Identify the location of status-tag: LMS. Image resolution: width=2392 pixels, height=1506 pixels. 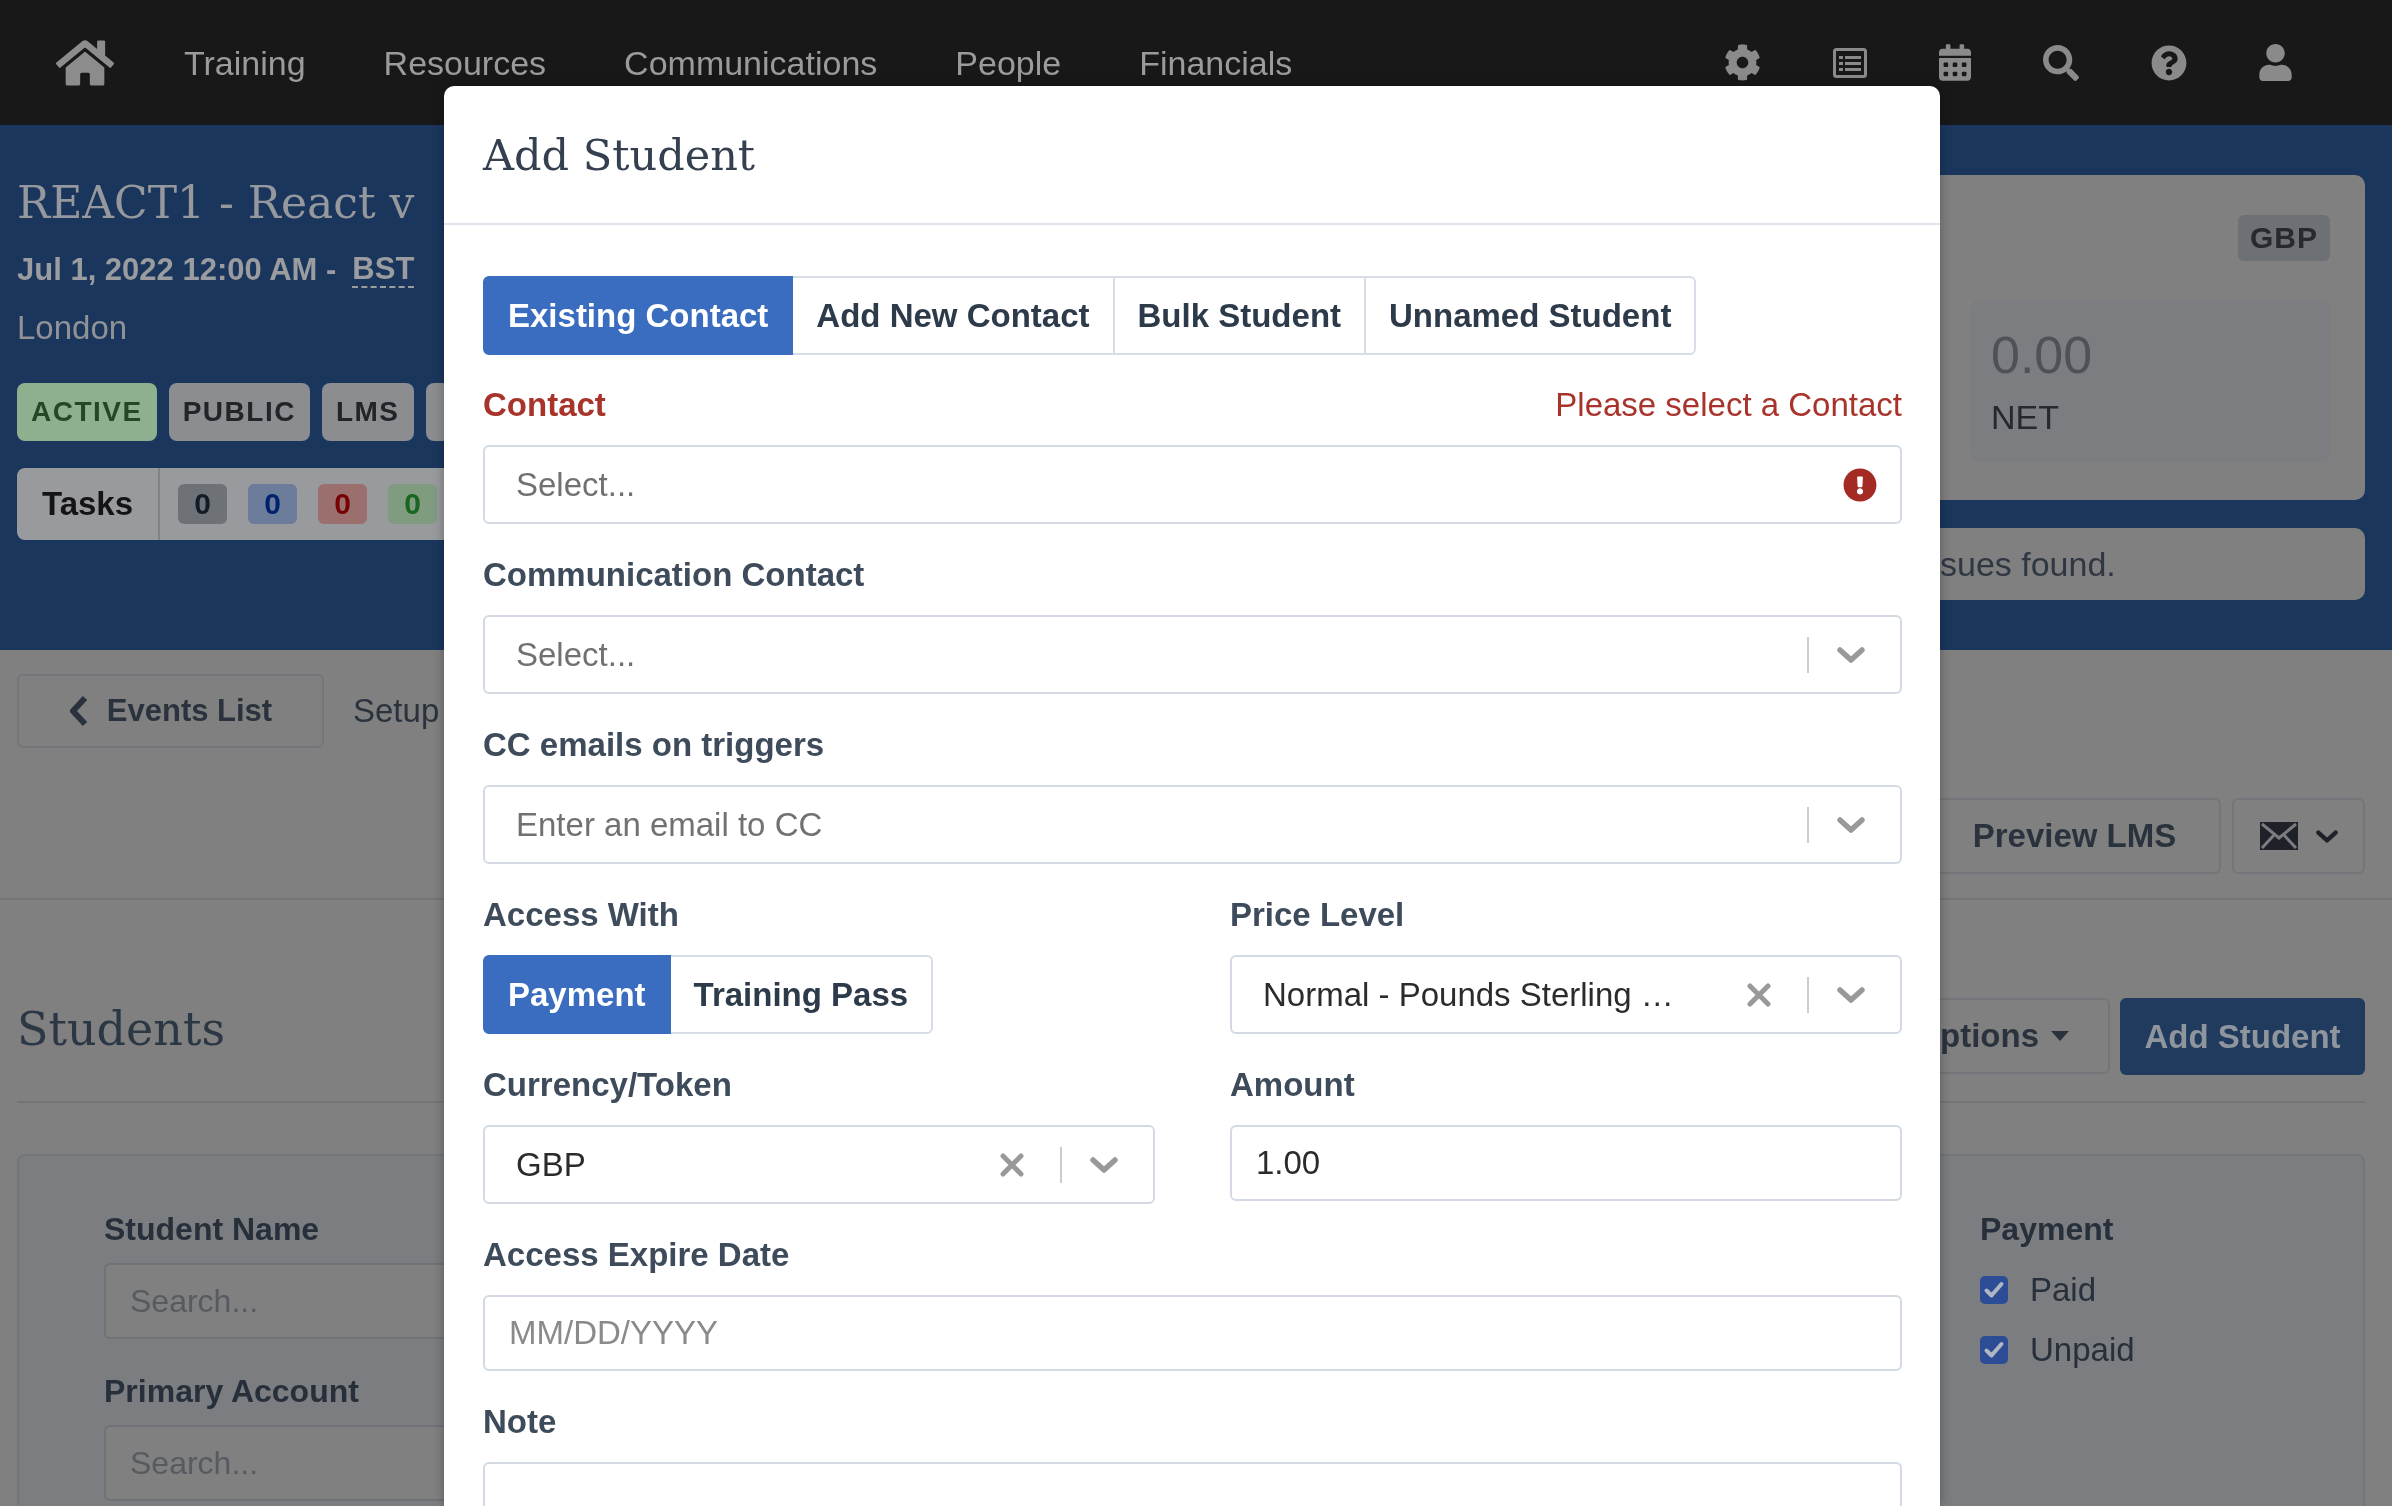
(367, 412).